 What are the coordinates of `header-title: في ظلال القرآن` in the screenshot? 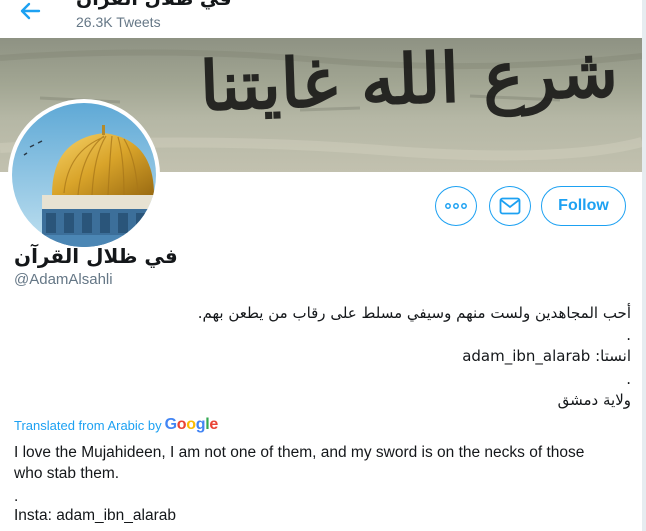 It's located at (154, 5).